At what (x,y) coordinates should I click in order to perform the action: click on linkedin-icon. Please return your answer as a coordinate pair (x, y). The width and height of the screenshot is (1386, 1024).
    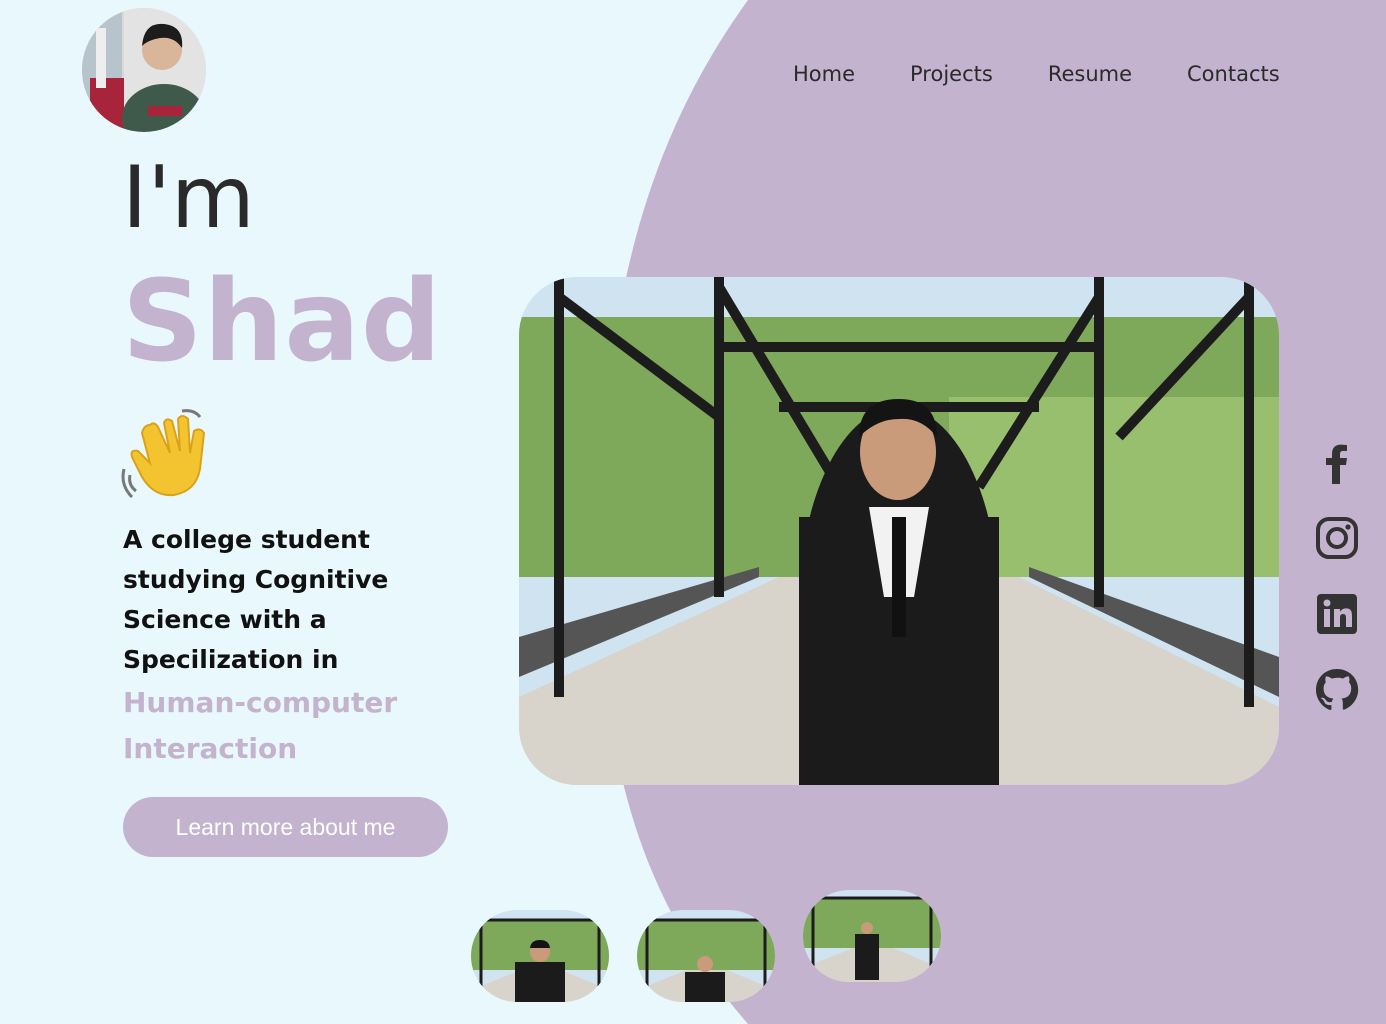
    Looking at the image, I should click on (1337, 614).